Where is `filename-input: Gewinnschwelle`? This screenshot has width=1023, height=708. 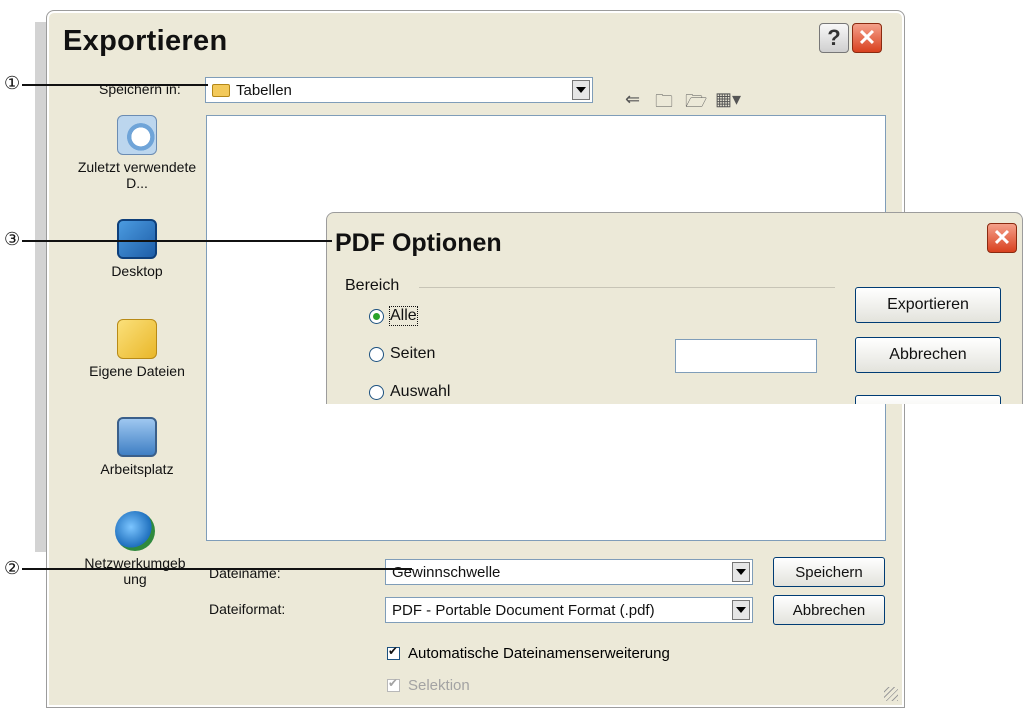
filename-input: Gewinnschwelle is located at coordinates (569, 572).